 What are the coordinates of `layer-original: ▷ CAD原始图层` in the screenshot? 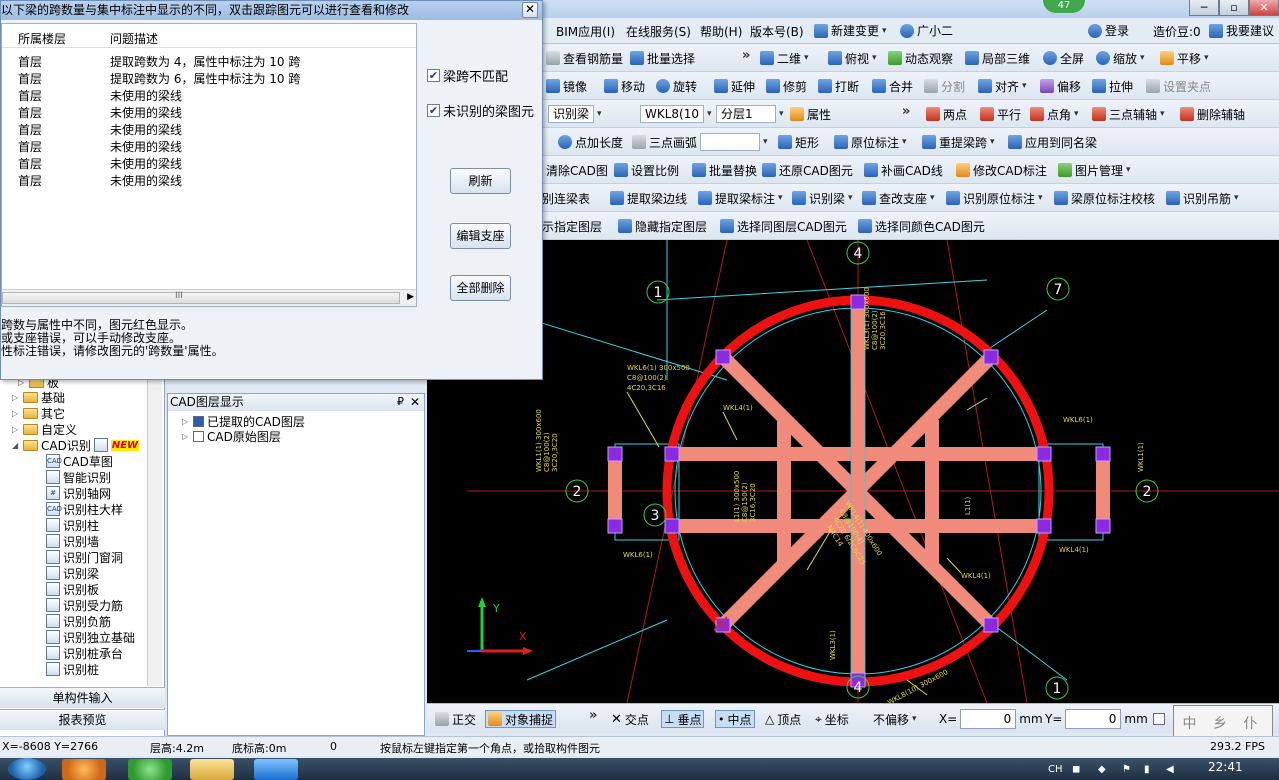 It's located at (231, 436).